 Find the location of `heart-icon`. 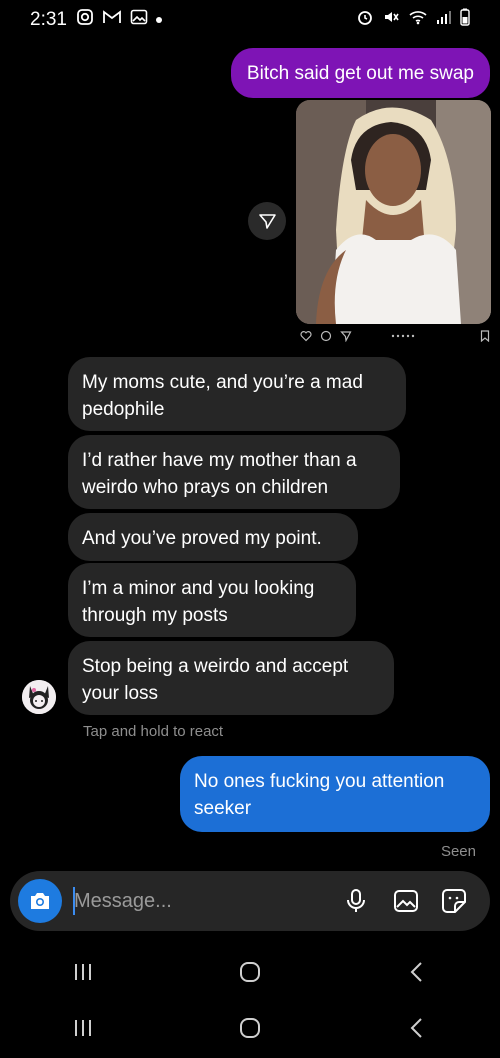

heart-icon is located at coordinates (306, 336).